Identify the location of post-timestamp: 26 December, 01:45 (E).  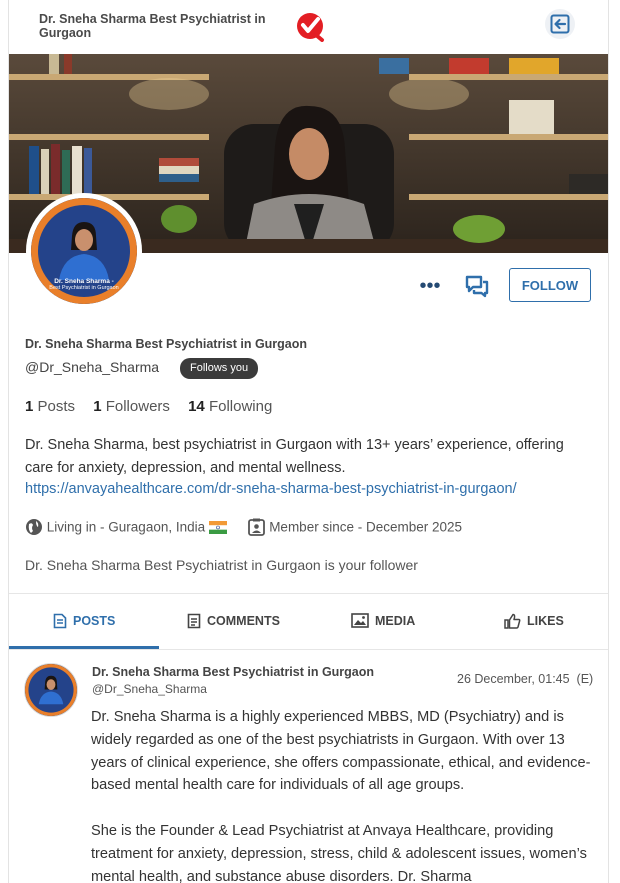
(525, 679).